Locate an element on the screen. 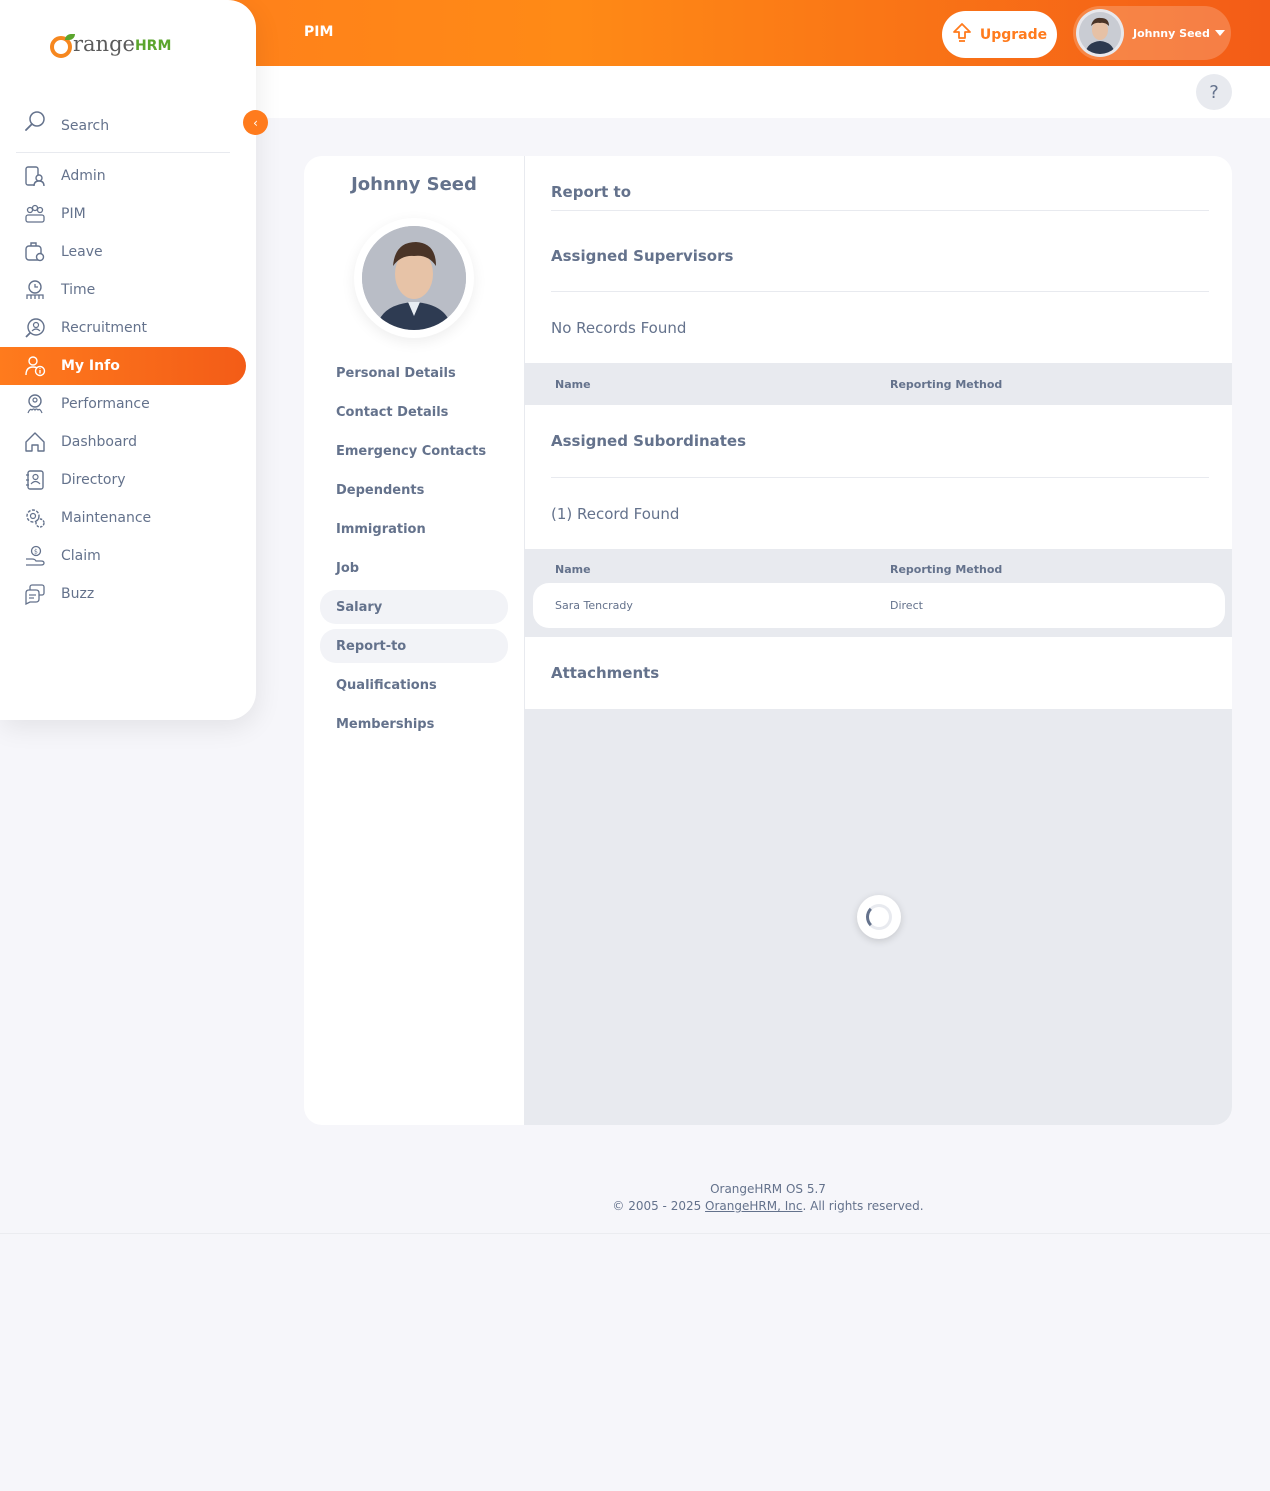  sidebar-collapse-button: ‹ is located at coordinates (255, 122).